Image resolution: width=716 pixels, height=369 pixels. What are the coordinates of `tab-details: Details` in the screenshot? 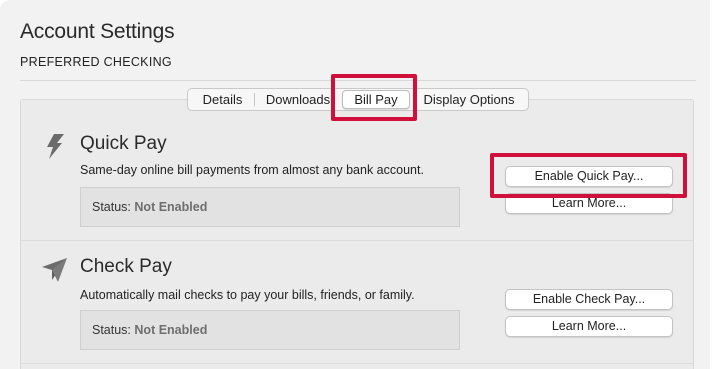 It's located at (222, 99).